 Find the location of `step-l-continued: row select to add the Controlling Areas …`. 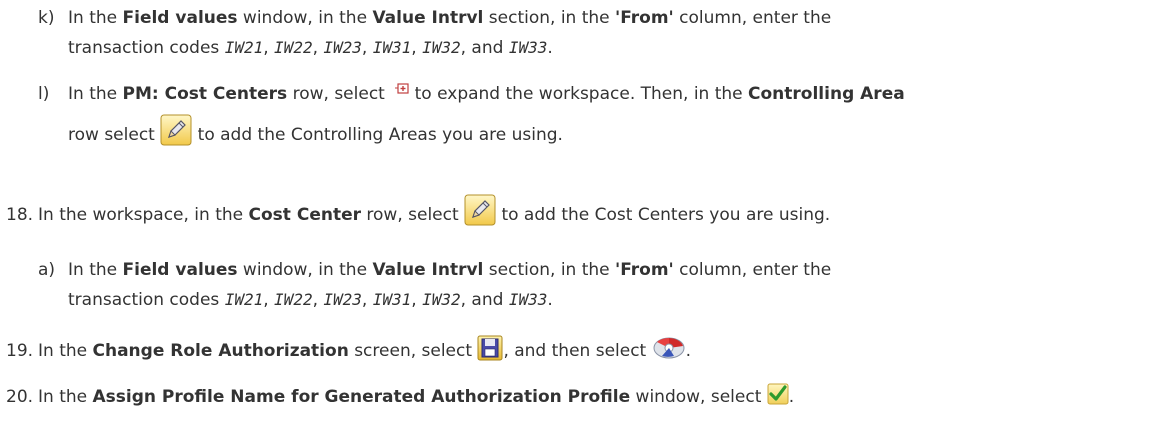

step-l-continued: row select to add the Controlling Areas … is located at coordinates (315, 133).